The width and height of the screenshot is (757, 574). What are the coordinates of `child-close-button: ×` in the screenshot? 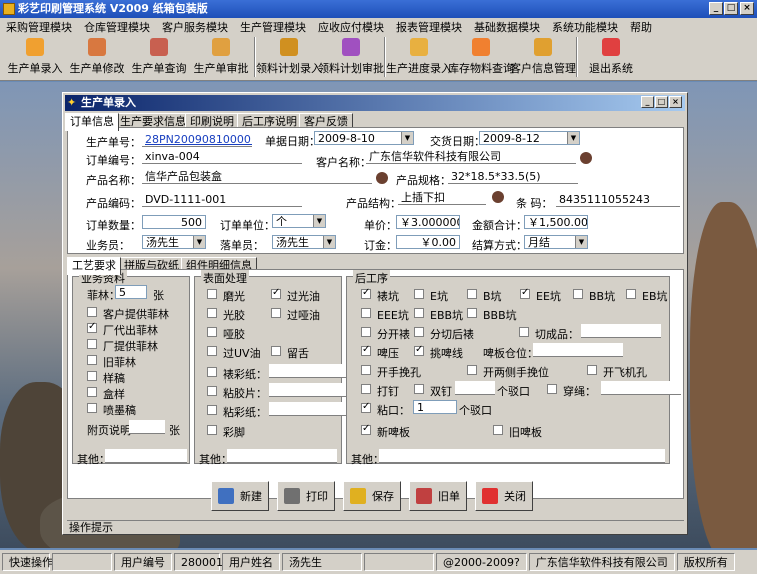 It's located at (675, 102).